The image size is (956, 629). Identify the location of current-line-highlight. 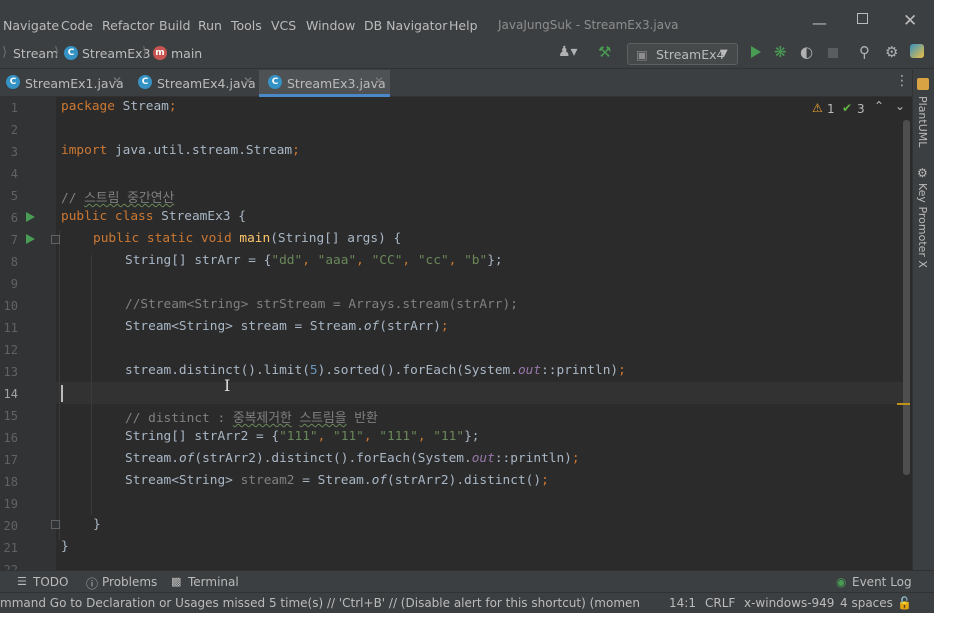
(480, 393).